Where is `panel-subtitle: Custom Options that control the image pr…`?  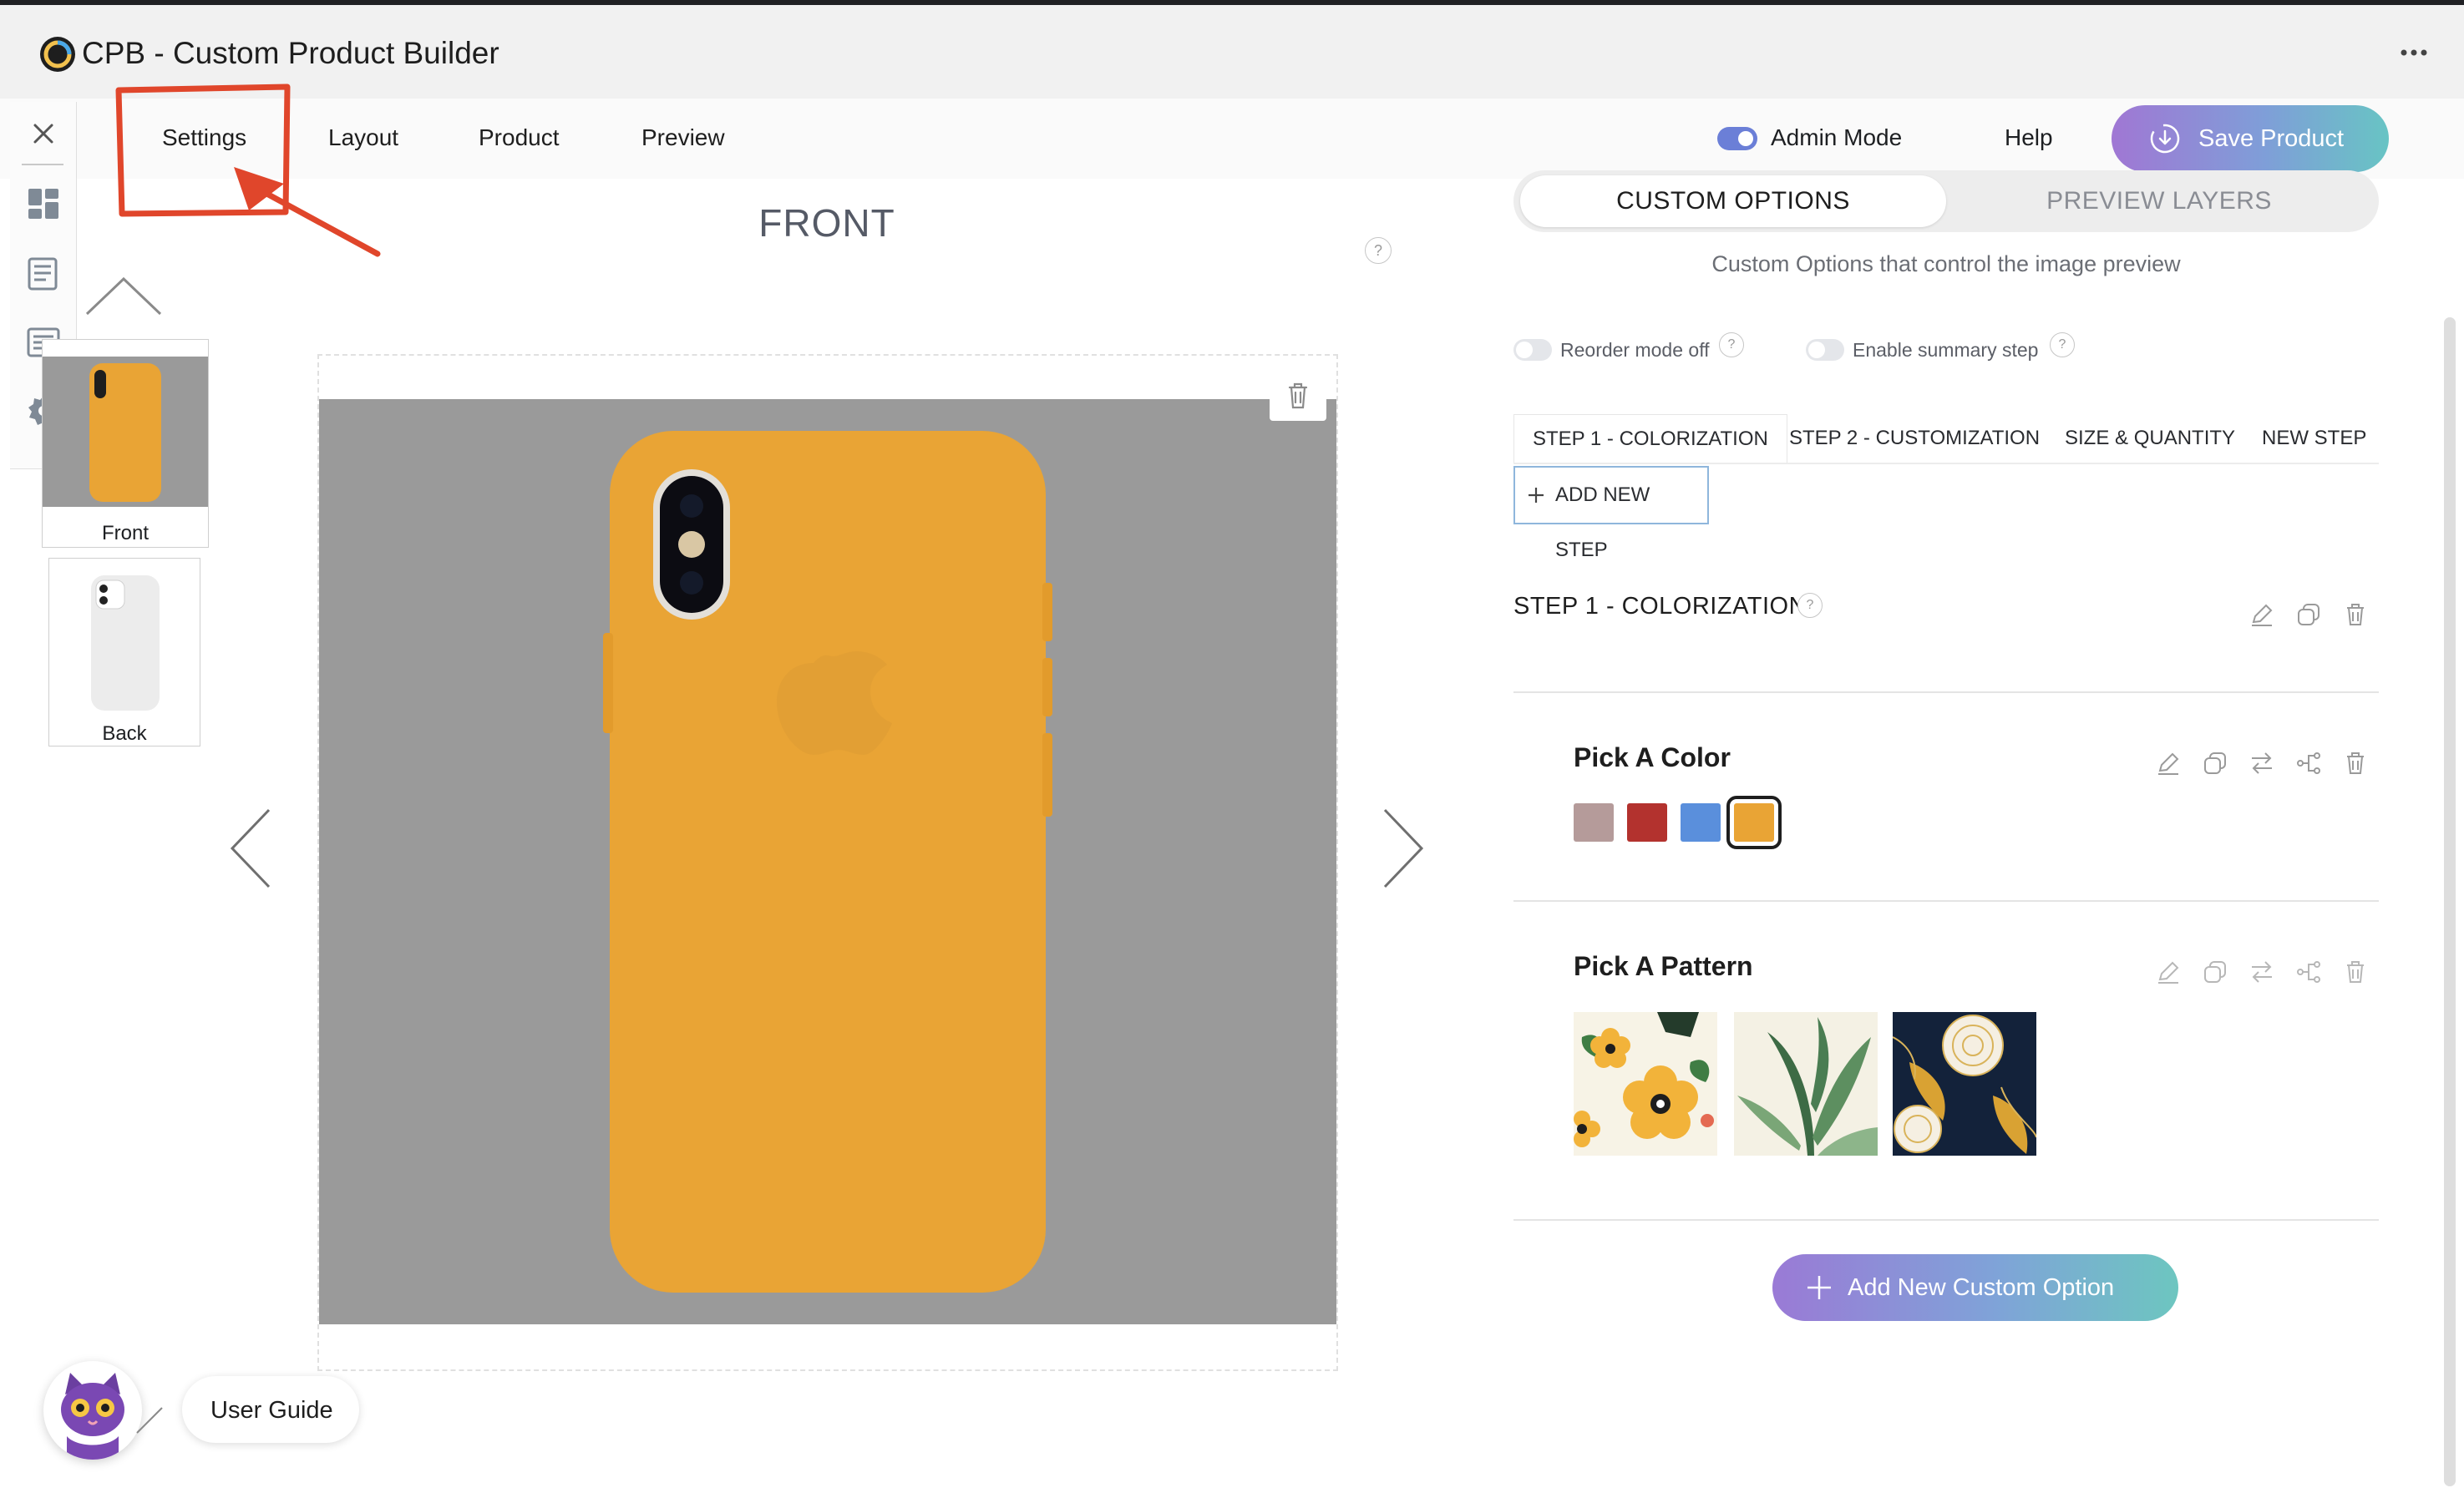
panel-subtitle: Custom Options that control the image pr… is located at coordinates (1946, 263).